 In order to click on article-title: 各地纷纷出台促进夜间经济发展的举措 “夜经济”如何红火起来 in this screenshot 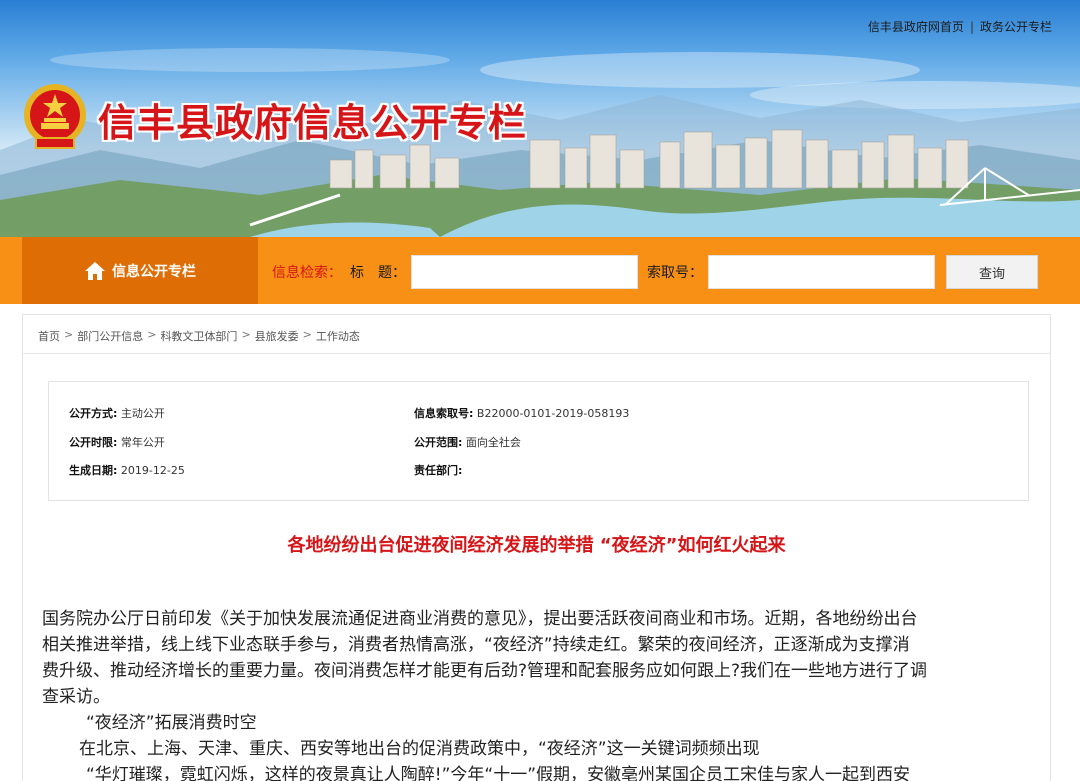, I will do `click(536, 545)`.